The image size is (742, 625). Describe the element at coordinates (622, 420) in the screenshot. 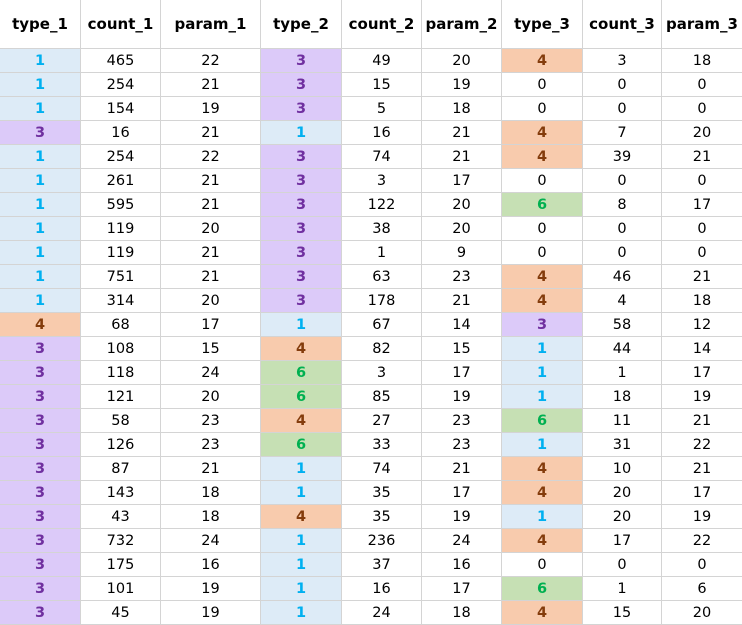

I see `cell-count-3: 11` at that location.